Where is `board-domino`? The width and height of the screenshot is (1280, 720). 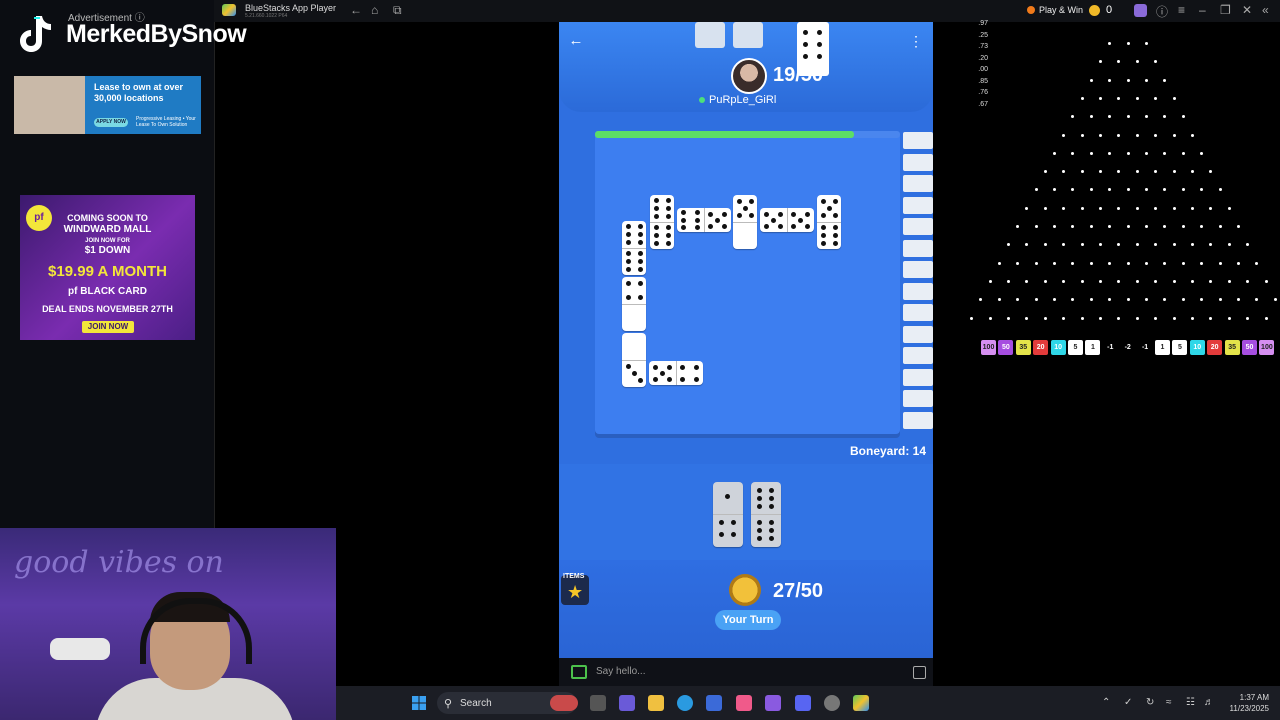 board-domino is located at coordinates (662, 222).